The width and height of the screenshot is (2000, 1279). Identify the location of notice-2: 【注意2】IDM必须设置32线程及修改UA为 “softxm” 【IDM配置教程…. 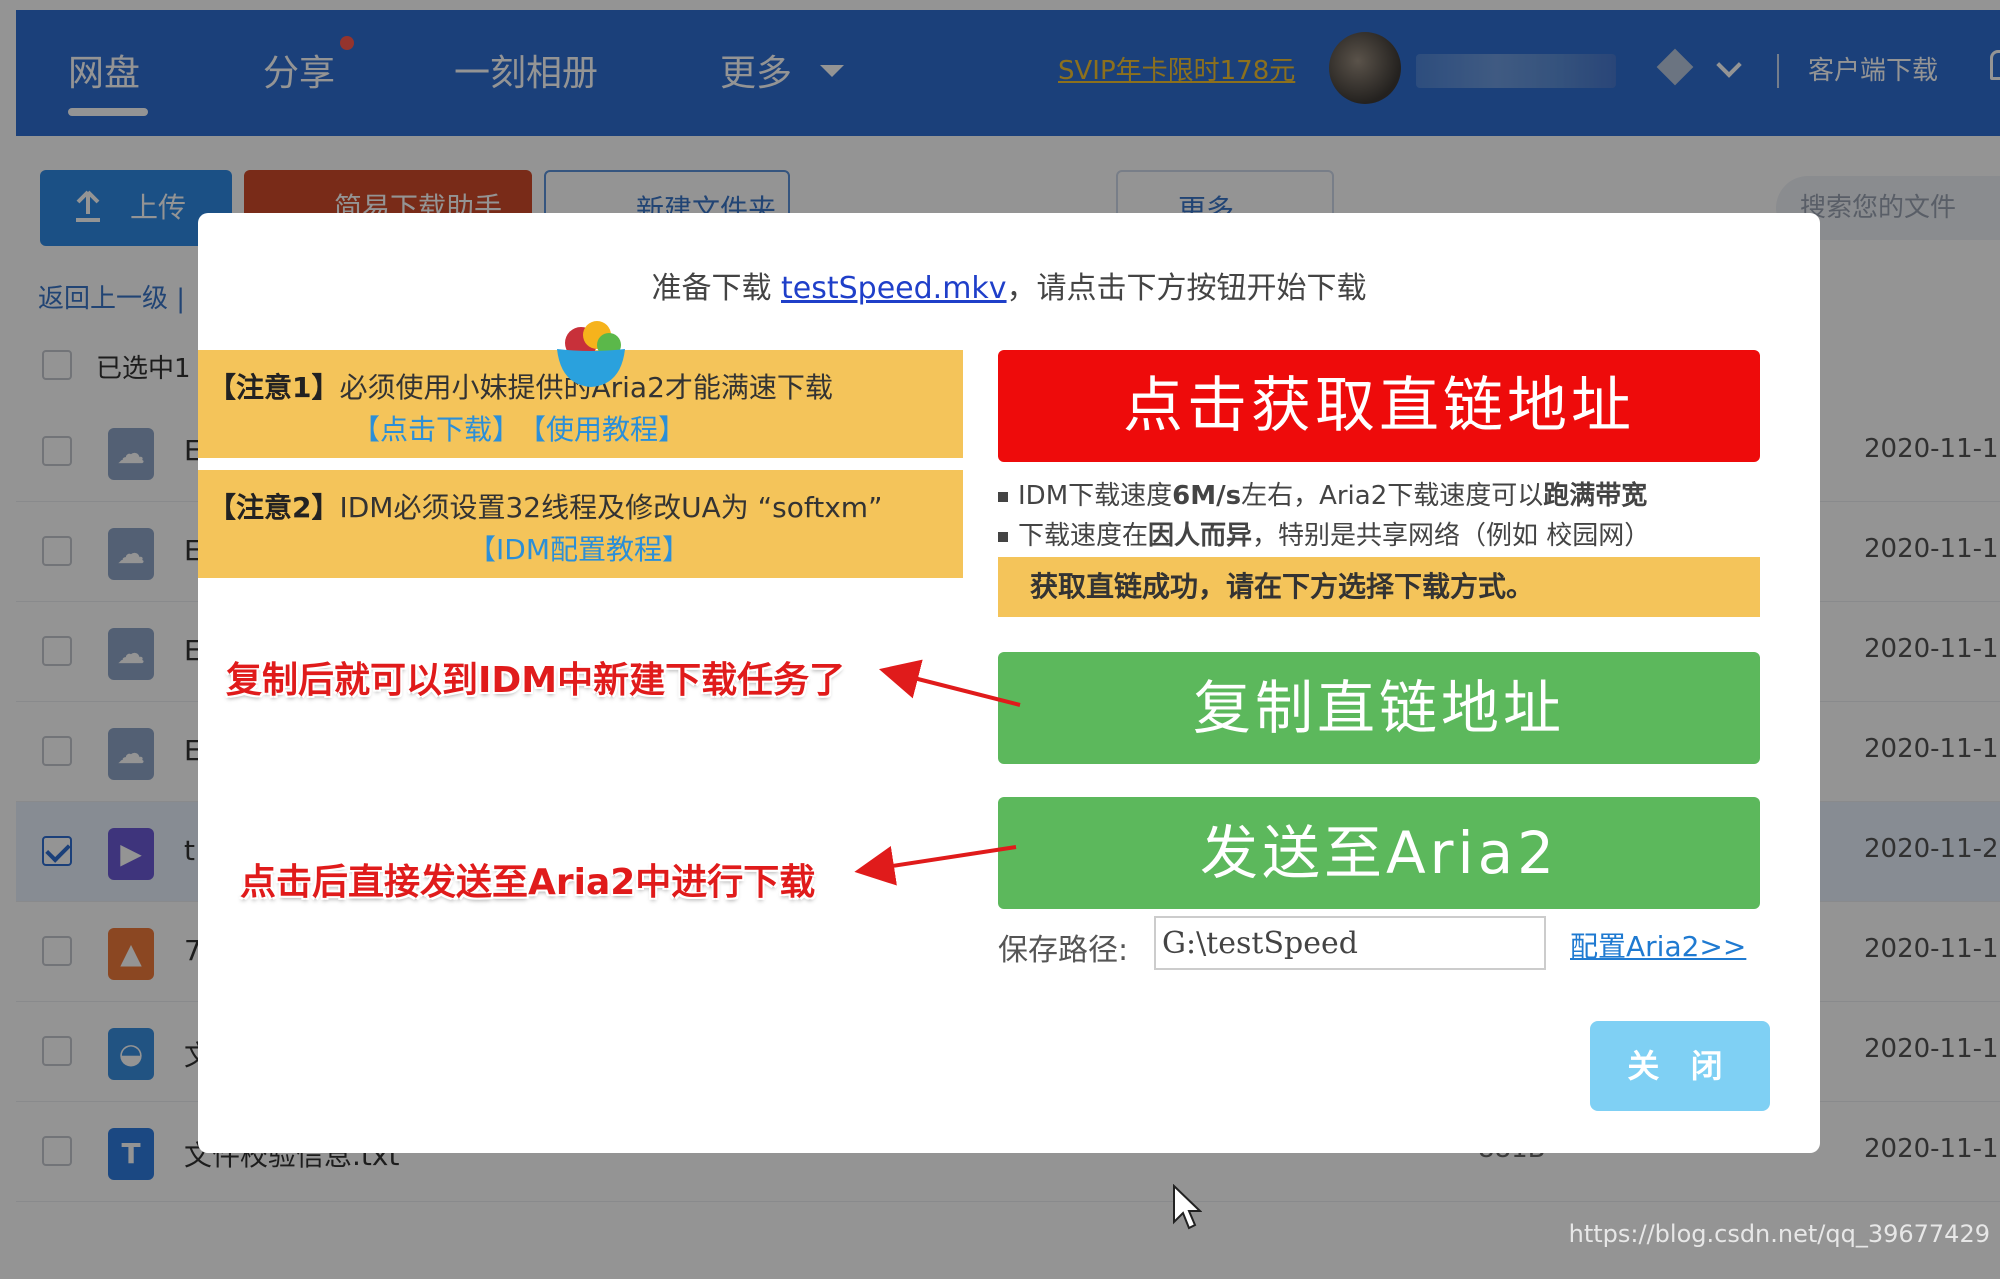
(580, 524).